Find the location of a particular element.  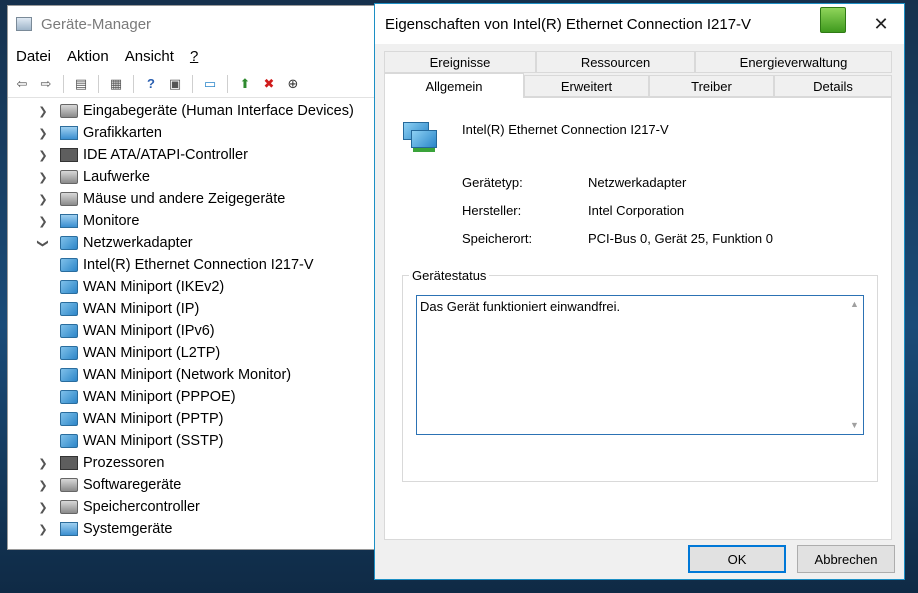

menu-datei: Datei is located at coordinates (33, 56).